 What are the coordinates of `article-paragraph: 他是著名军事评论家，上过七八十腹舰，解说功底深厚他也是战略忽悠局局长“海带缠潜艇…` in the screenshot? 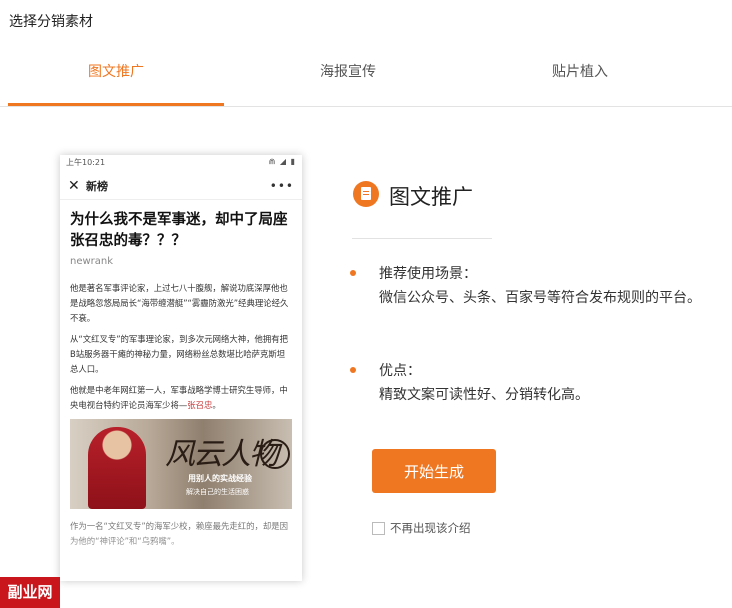 It's located at (179, 303).